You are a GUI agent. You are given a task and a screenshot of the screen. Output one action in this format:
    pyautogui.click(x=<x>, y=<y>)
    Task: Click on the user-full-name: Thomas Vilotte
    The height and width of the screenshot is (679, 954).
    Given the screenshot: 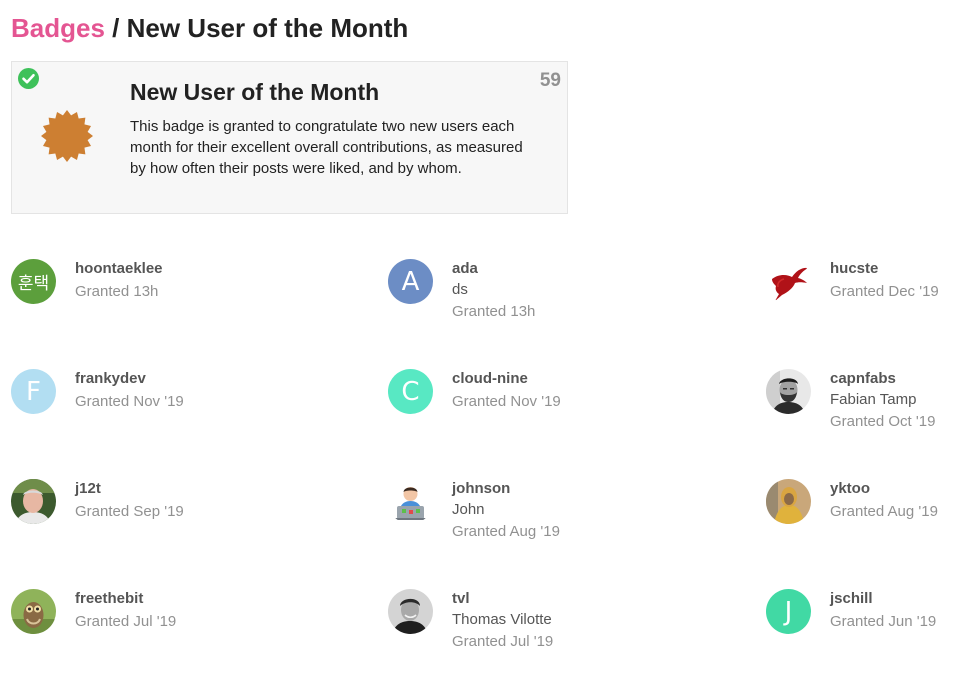 What is the action you would take?
    pyautogui.click(x=502, y=619)
    